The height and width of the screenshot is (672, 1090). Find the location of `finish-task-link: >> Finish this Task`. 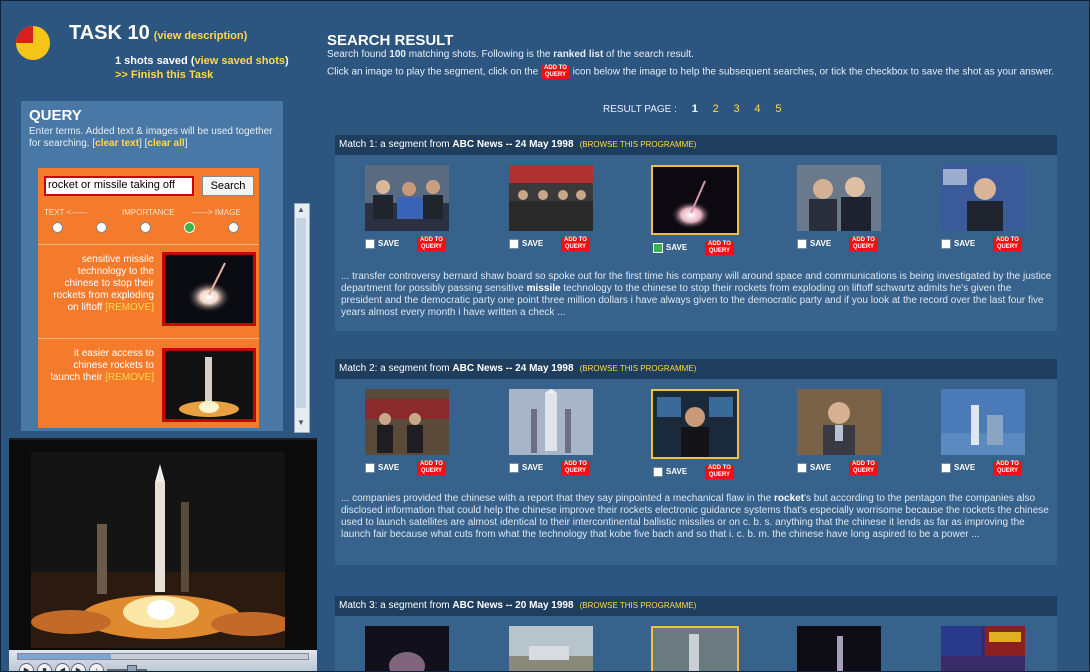

finish-task-link: >> Finish this Task is located at coordinates (164, 75).